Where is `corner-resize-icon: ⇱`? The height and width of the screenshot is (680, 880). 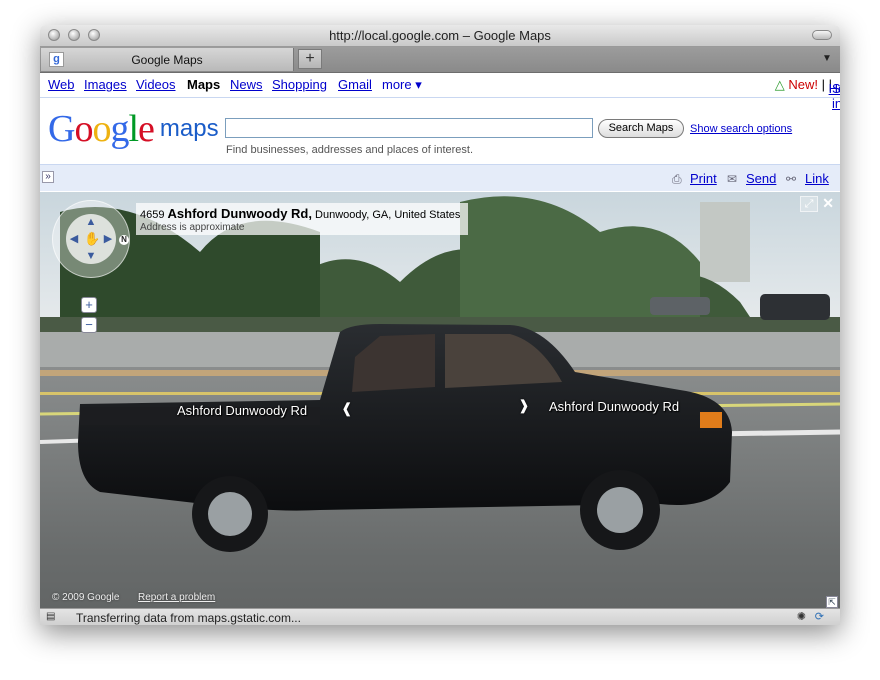 corner-resize-icon: ⇱ is located at coordinates (832, 602).